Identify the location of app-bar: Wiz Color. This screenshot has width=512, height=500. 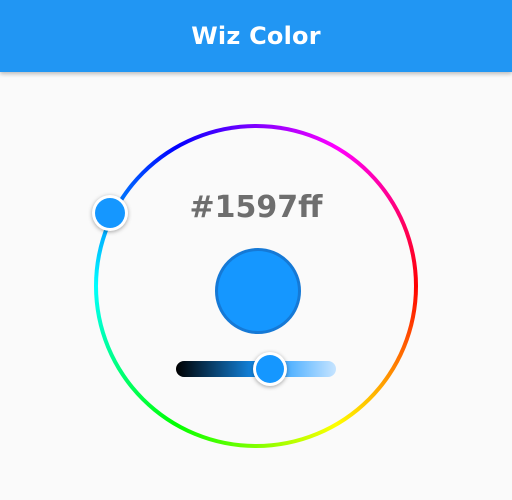
(256, 36).